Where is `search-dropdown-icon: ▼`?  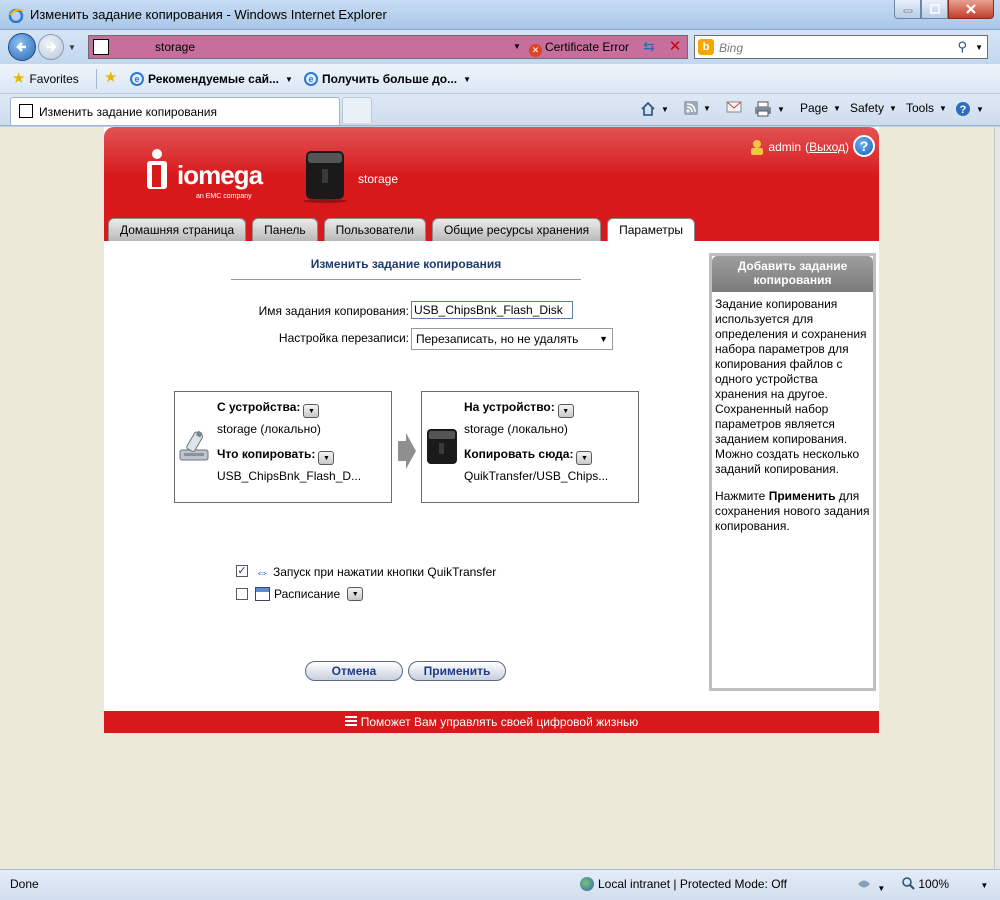
search-dropdown-icon: ▼ is located at coordinates (979, 47).